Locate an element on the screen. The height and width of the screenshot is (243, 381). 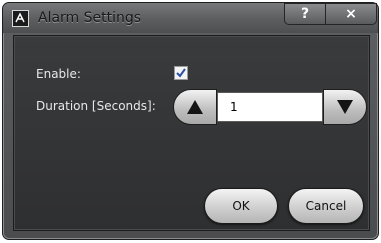
checkmark-icon is located at coordinates (181, 73).